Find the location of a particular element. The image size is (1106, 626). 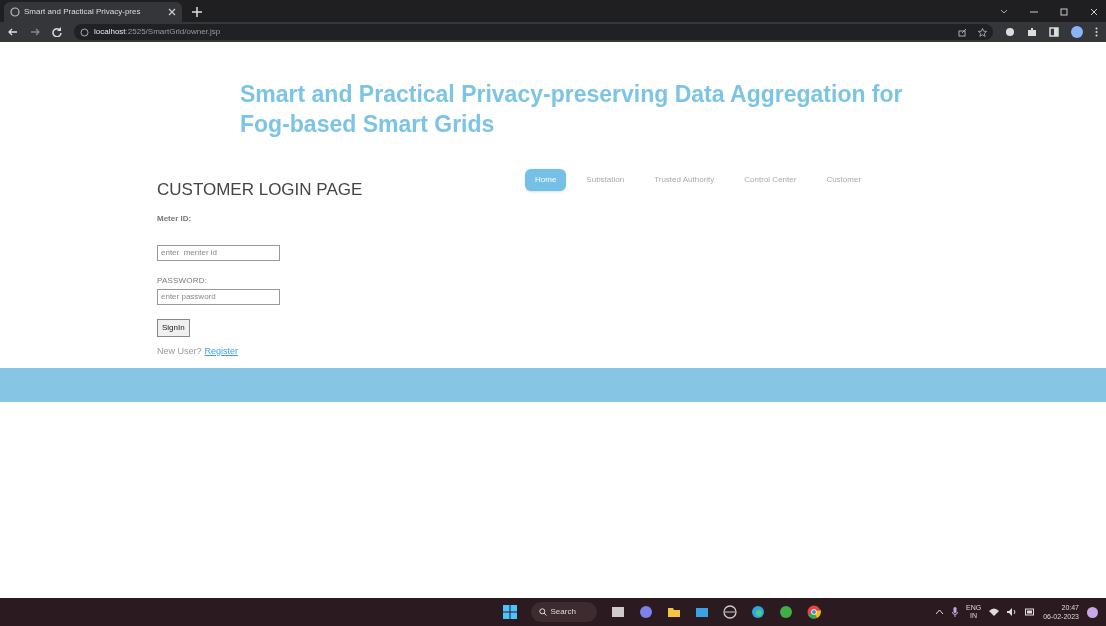

reload-icon is located at coordinates (57, 32).